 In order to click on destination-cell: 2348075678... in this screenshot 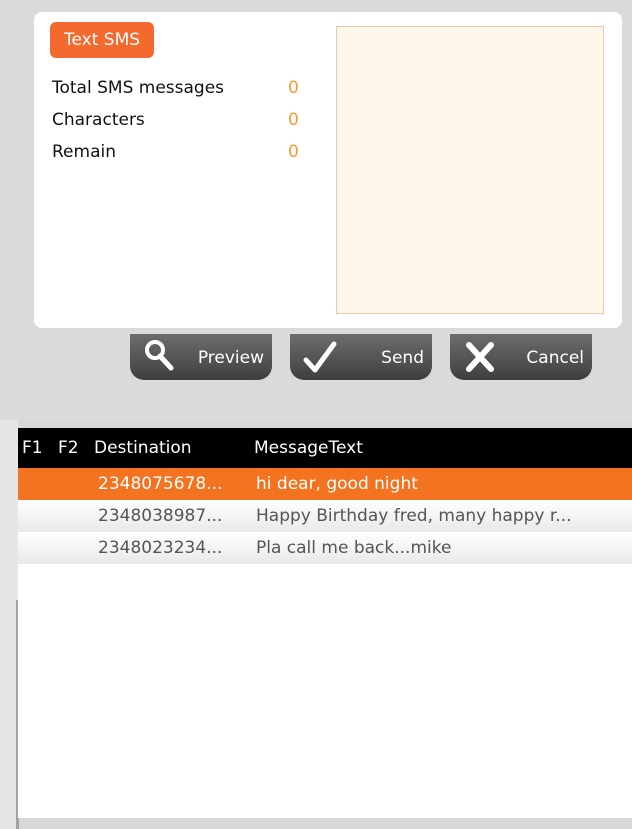, I will do `click(160, 484)`.